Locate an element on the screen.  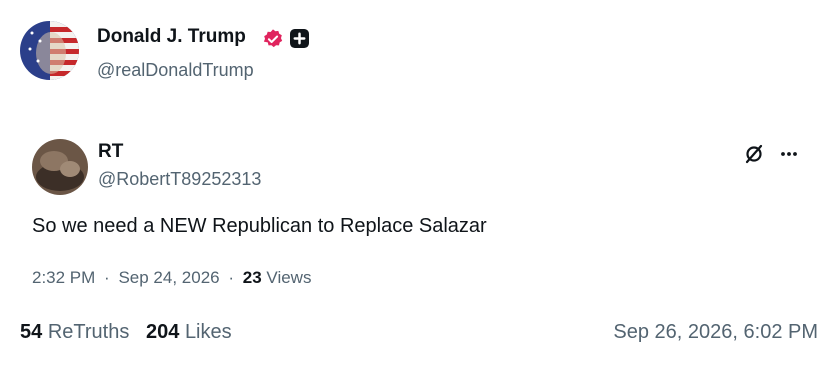
views-count: 23 is located at coordinates (252, 277).